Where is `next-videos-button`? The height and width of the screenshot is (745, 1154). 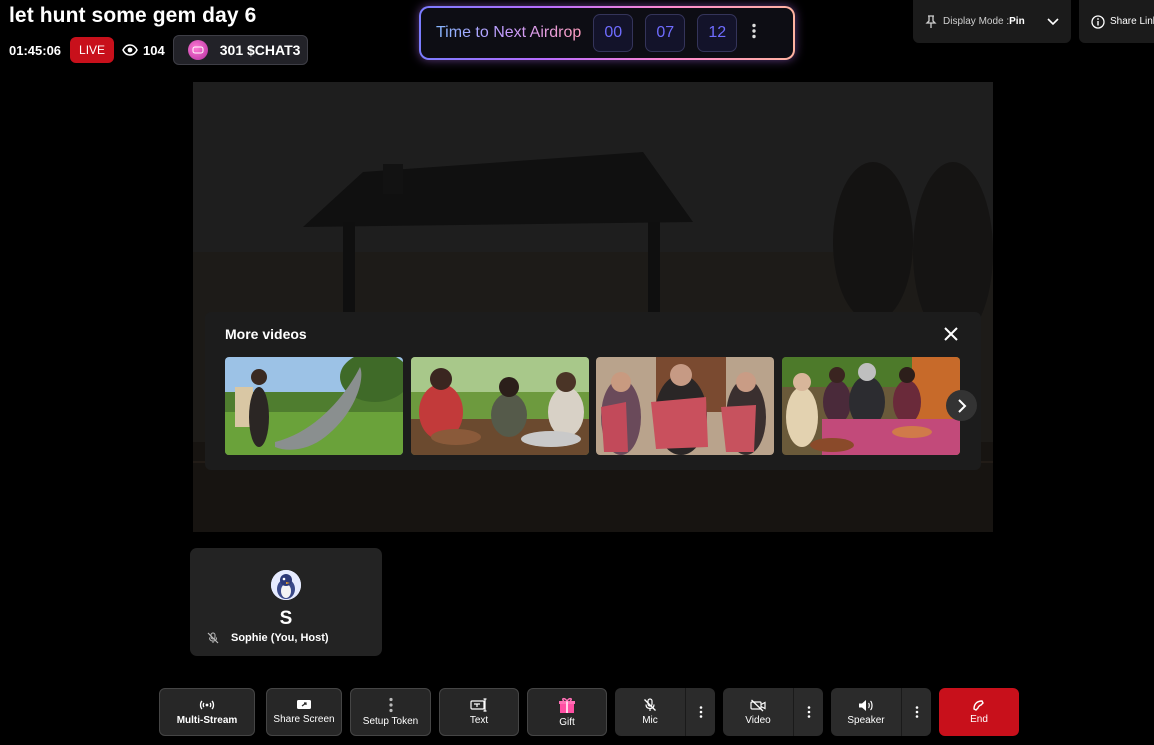 next-videos-button is located at coordinates (961, 405).